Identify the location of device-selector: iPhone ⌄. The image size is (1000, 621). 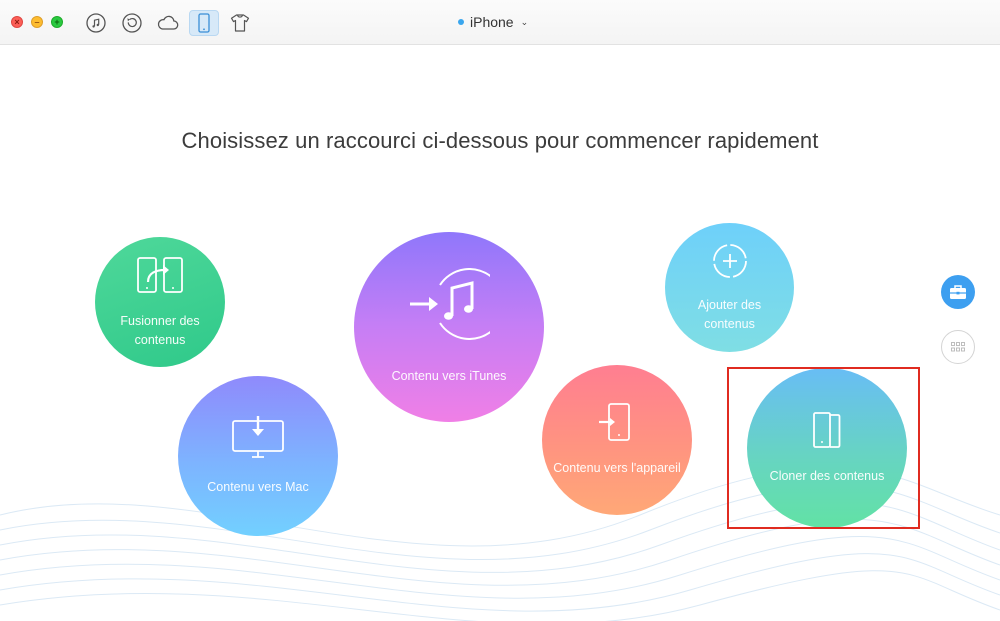
(493, 22).